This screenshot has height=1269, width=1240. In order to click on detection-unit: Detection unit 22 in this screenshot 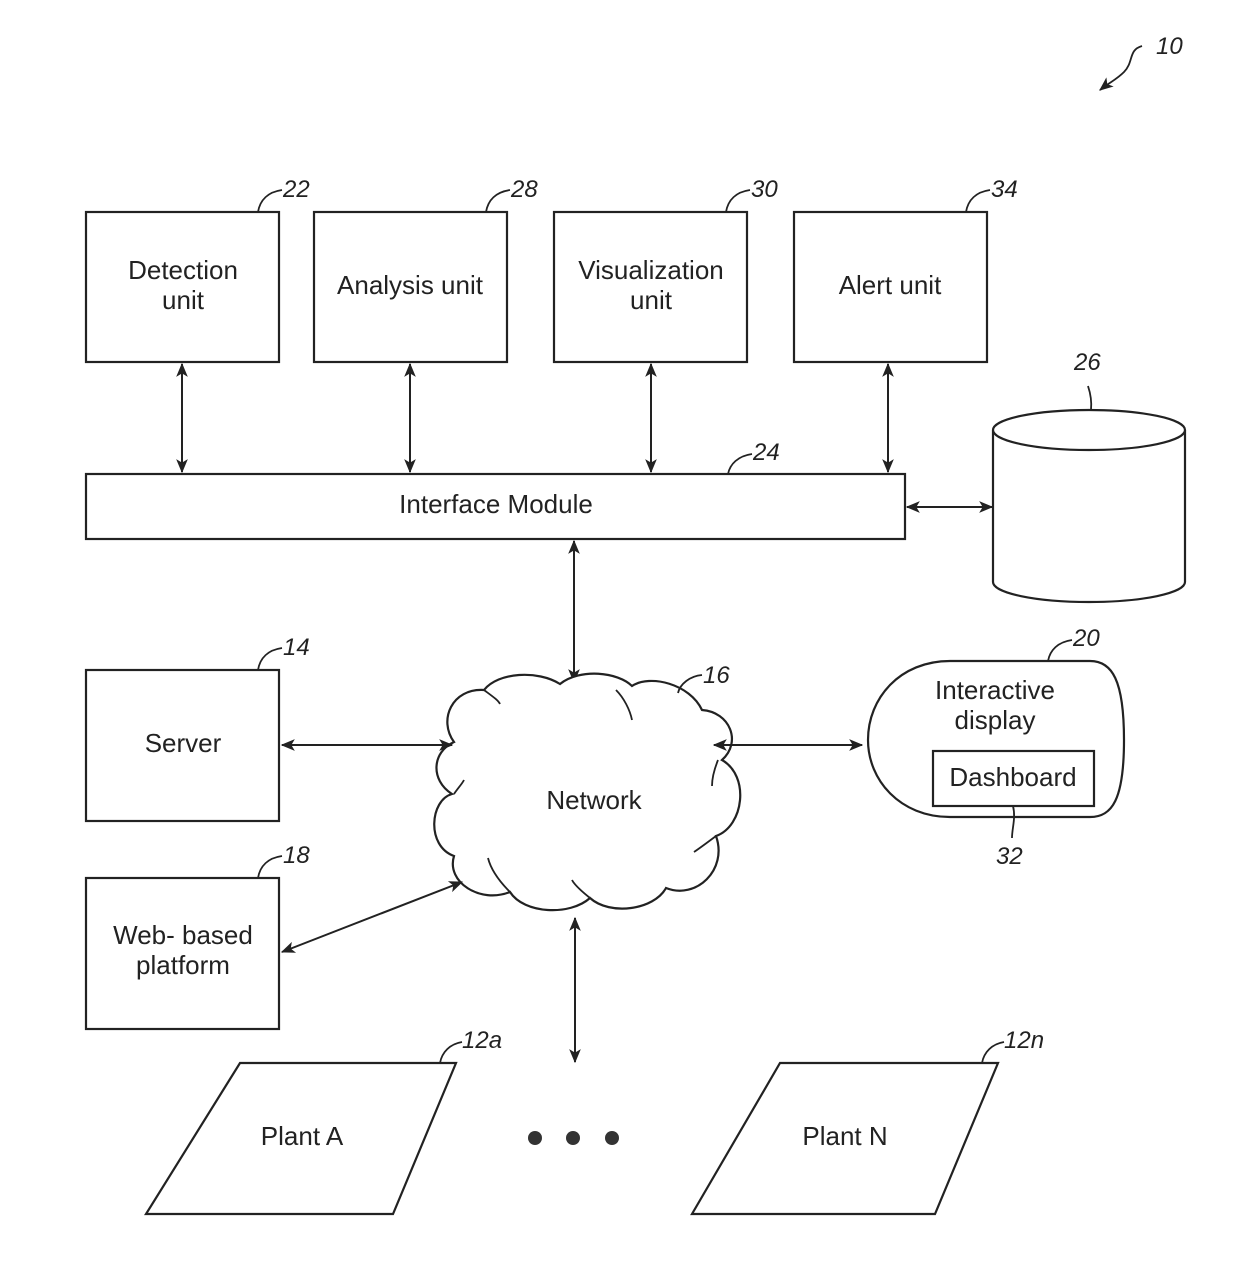, I will do `click(197, 270)`.